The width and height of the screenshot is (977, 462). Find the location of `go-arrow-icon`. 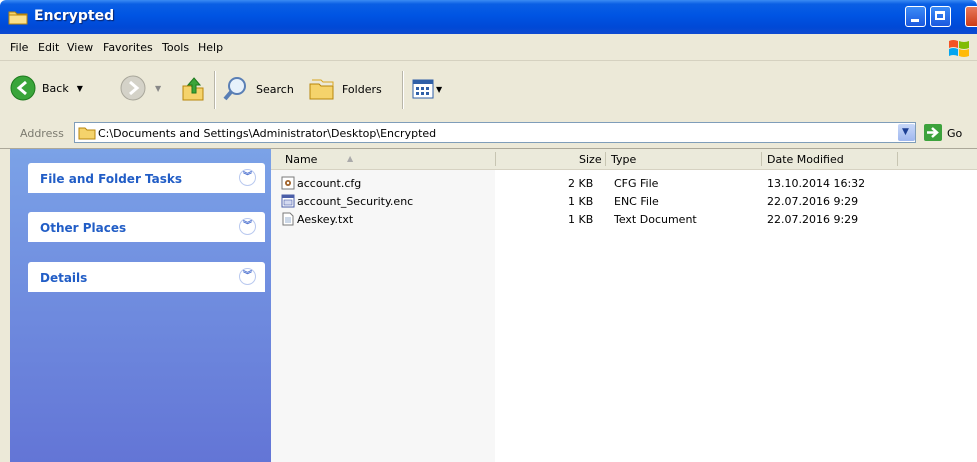

go-arrow-icon is located at coordinates (933, 132).